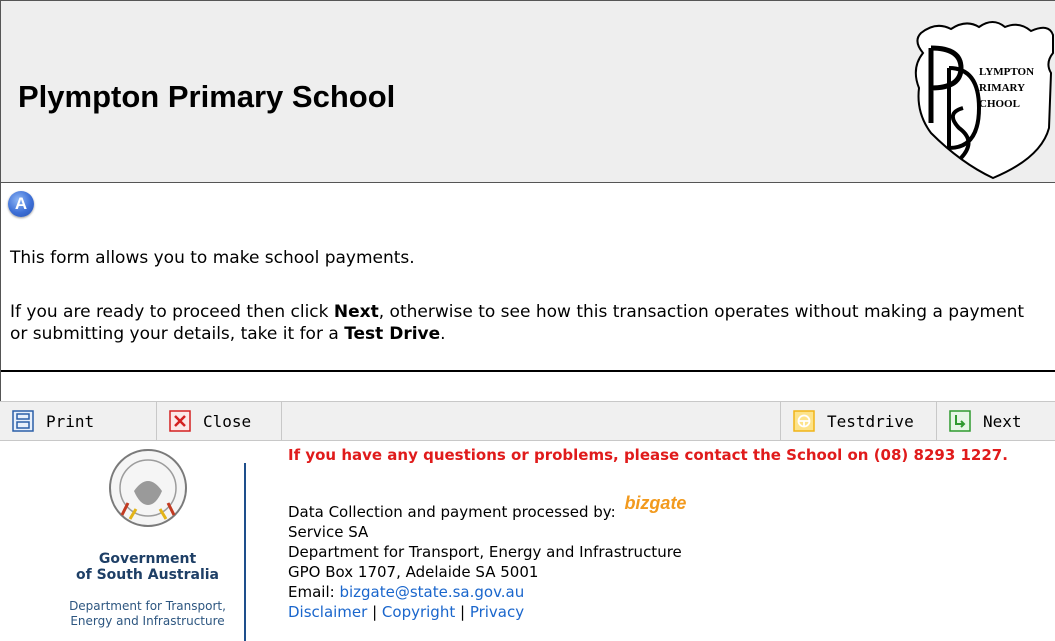  What do you see at coordinates (207, 96) in the screenshot?
I see `school-title: Plympton Primary School` at bounding box center [207, 96].